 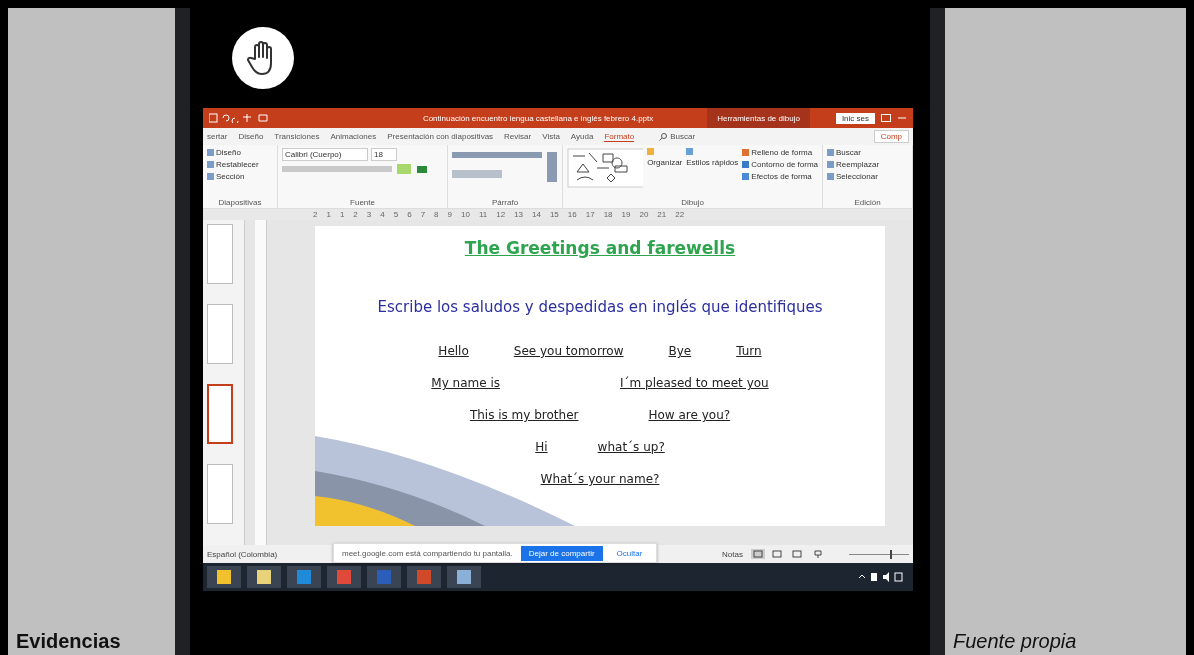 I want to click on source-caption: Fuente propia, so click(x=1015, y=641).